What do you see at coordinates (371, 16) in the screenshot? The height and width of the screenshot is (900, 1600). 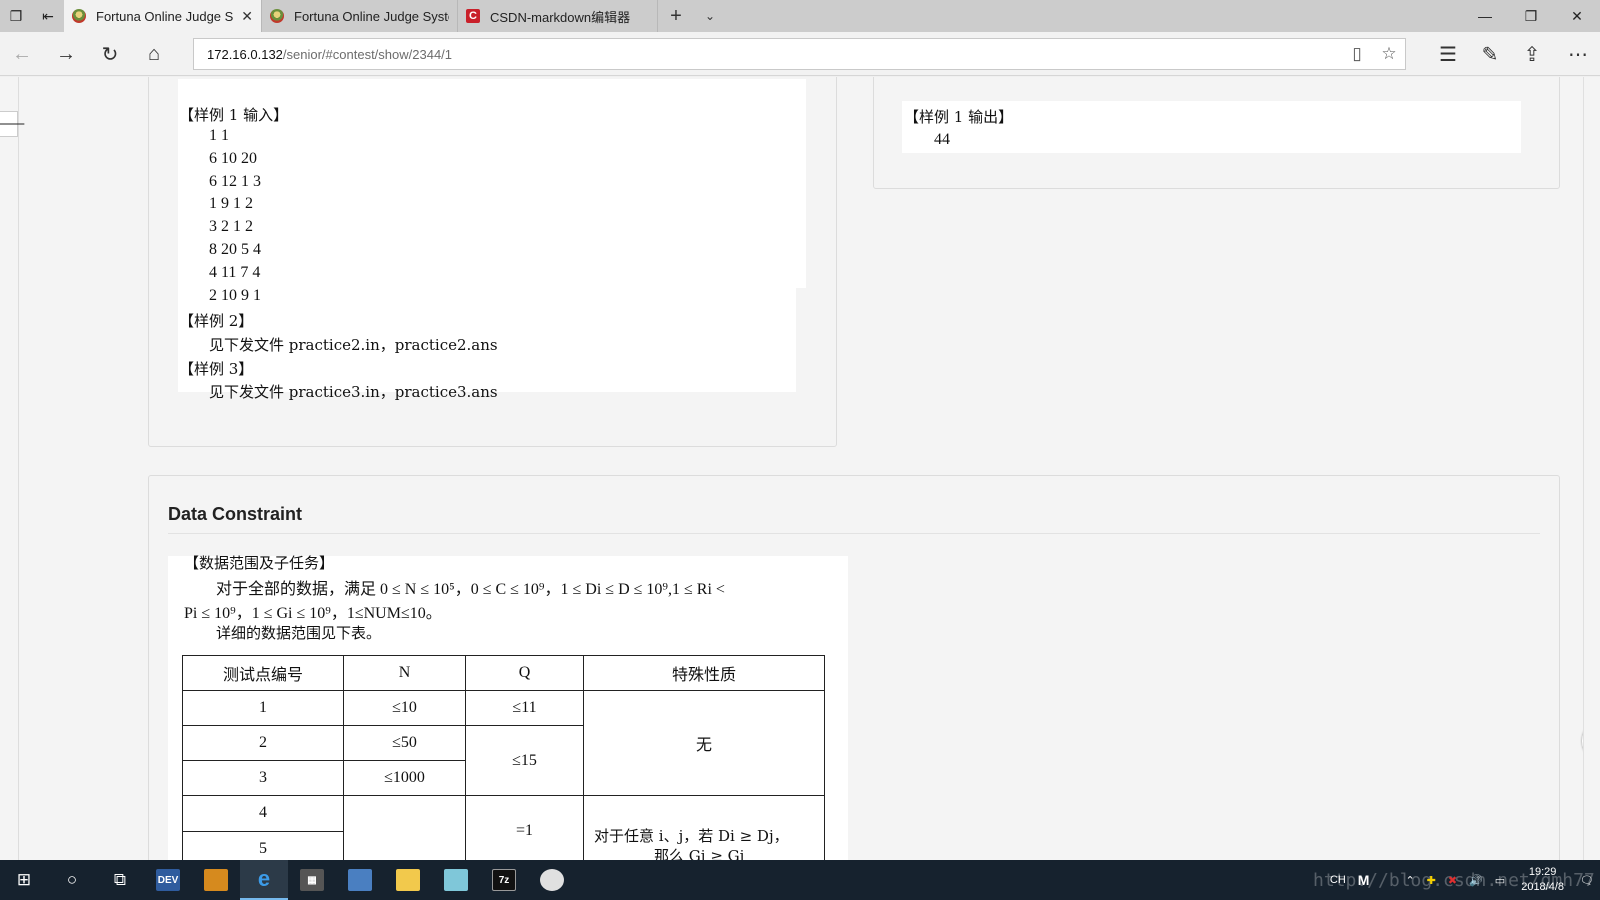 I see `tab-title: Fortuna Online Judge Syste` at bounding box center [371, 16].